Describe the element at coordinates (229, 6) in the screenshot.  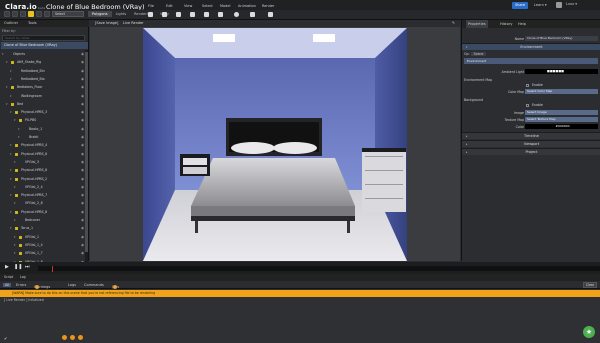
I see `menu-model: Model` at that location.